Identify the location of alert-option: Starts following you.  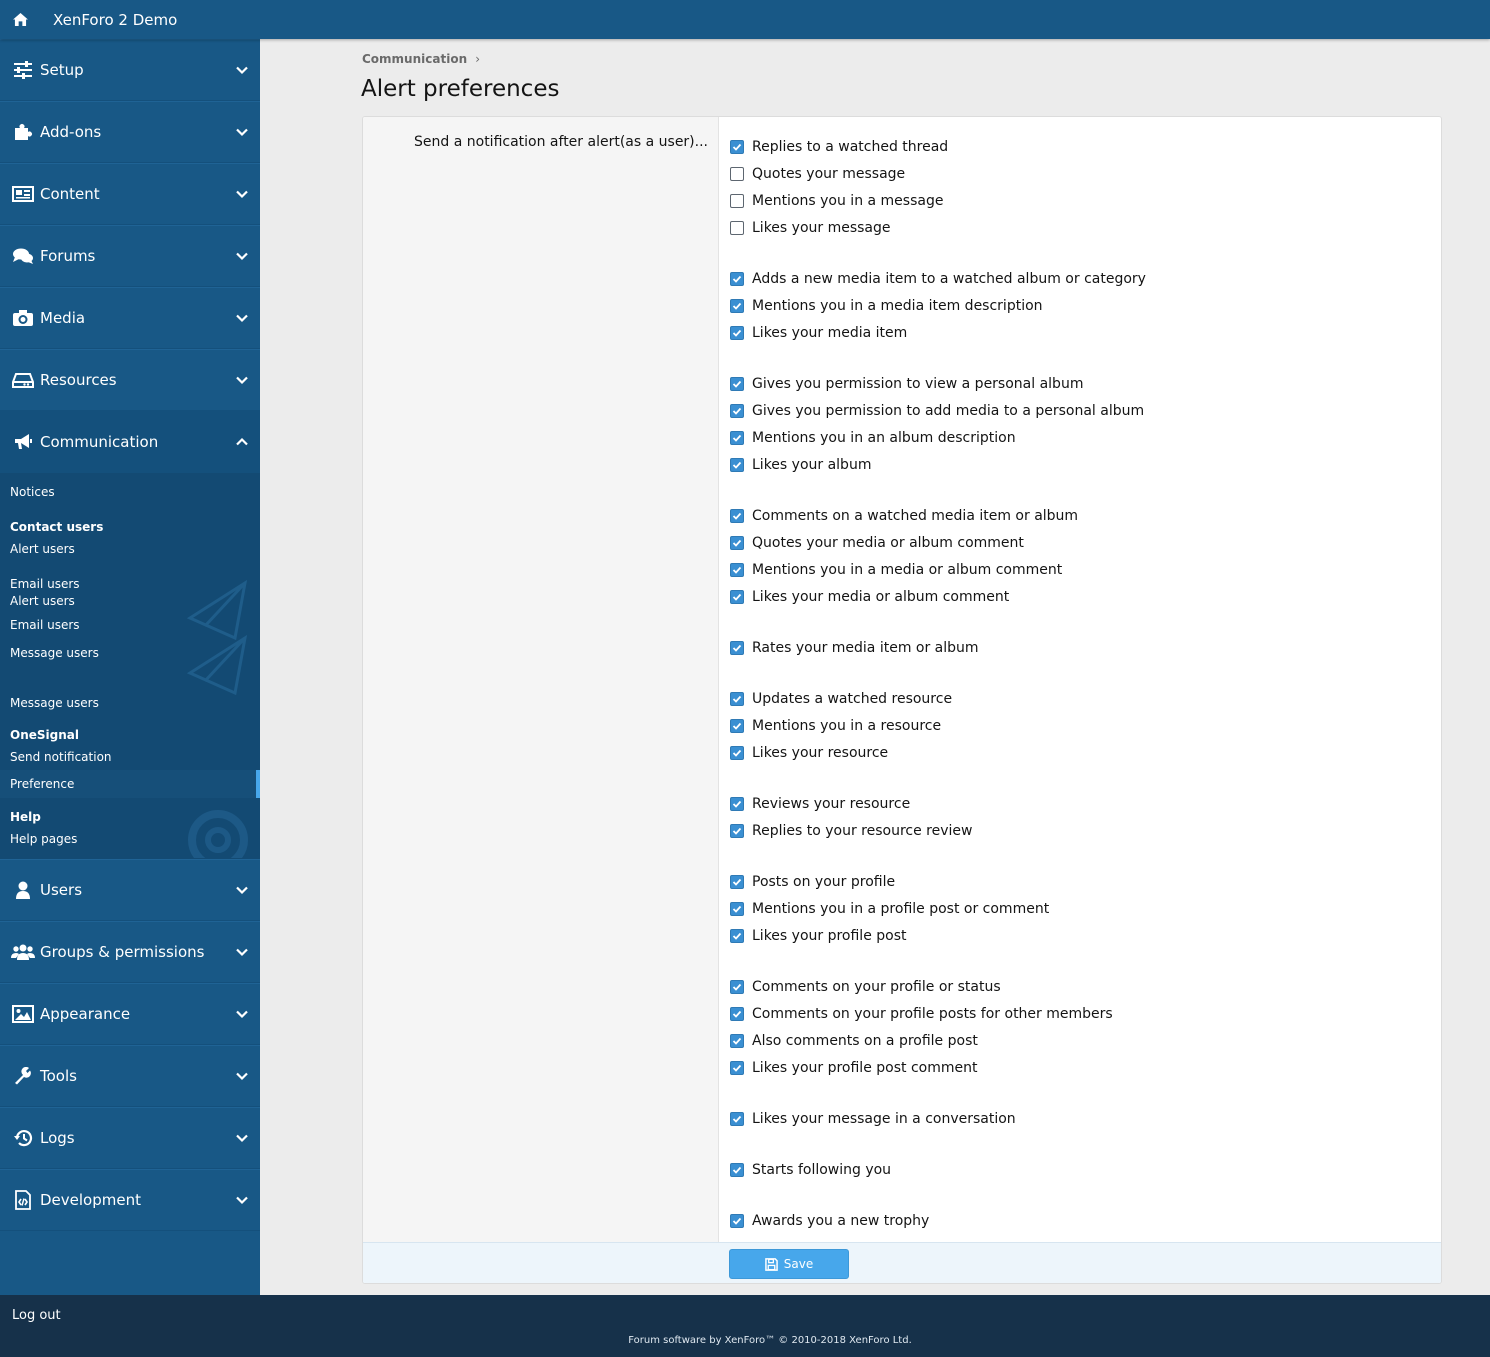
(1080, 1169).